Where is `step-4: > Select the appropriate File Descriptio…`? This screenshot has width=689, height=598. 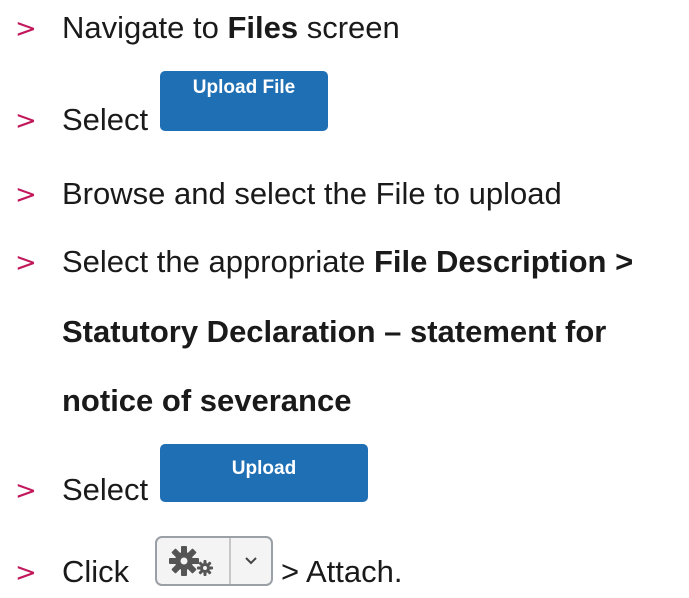
step-4: > Select the appropriate File Descriptio… is located at coordinates (344, 262).